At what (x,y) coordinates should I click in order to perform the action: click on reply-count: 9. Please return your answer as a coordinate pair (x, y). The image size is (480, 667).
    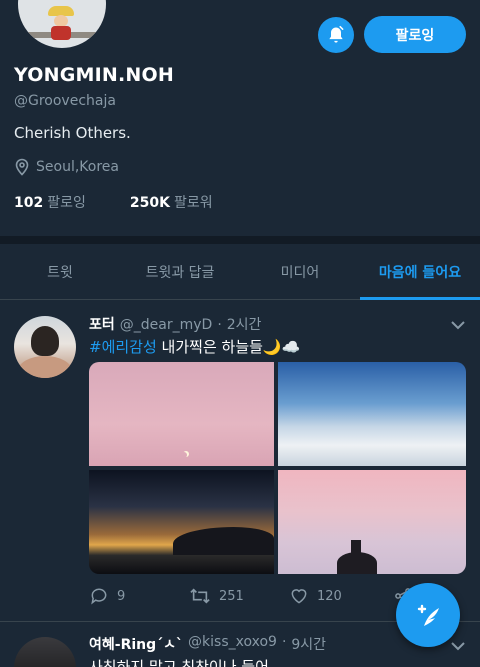
    Looking at the image, I should click on (121, 596).